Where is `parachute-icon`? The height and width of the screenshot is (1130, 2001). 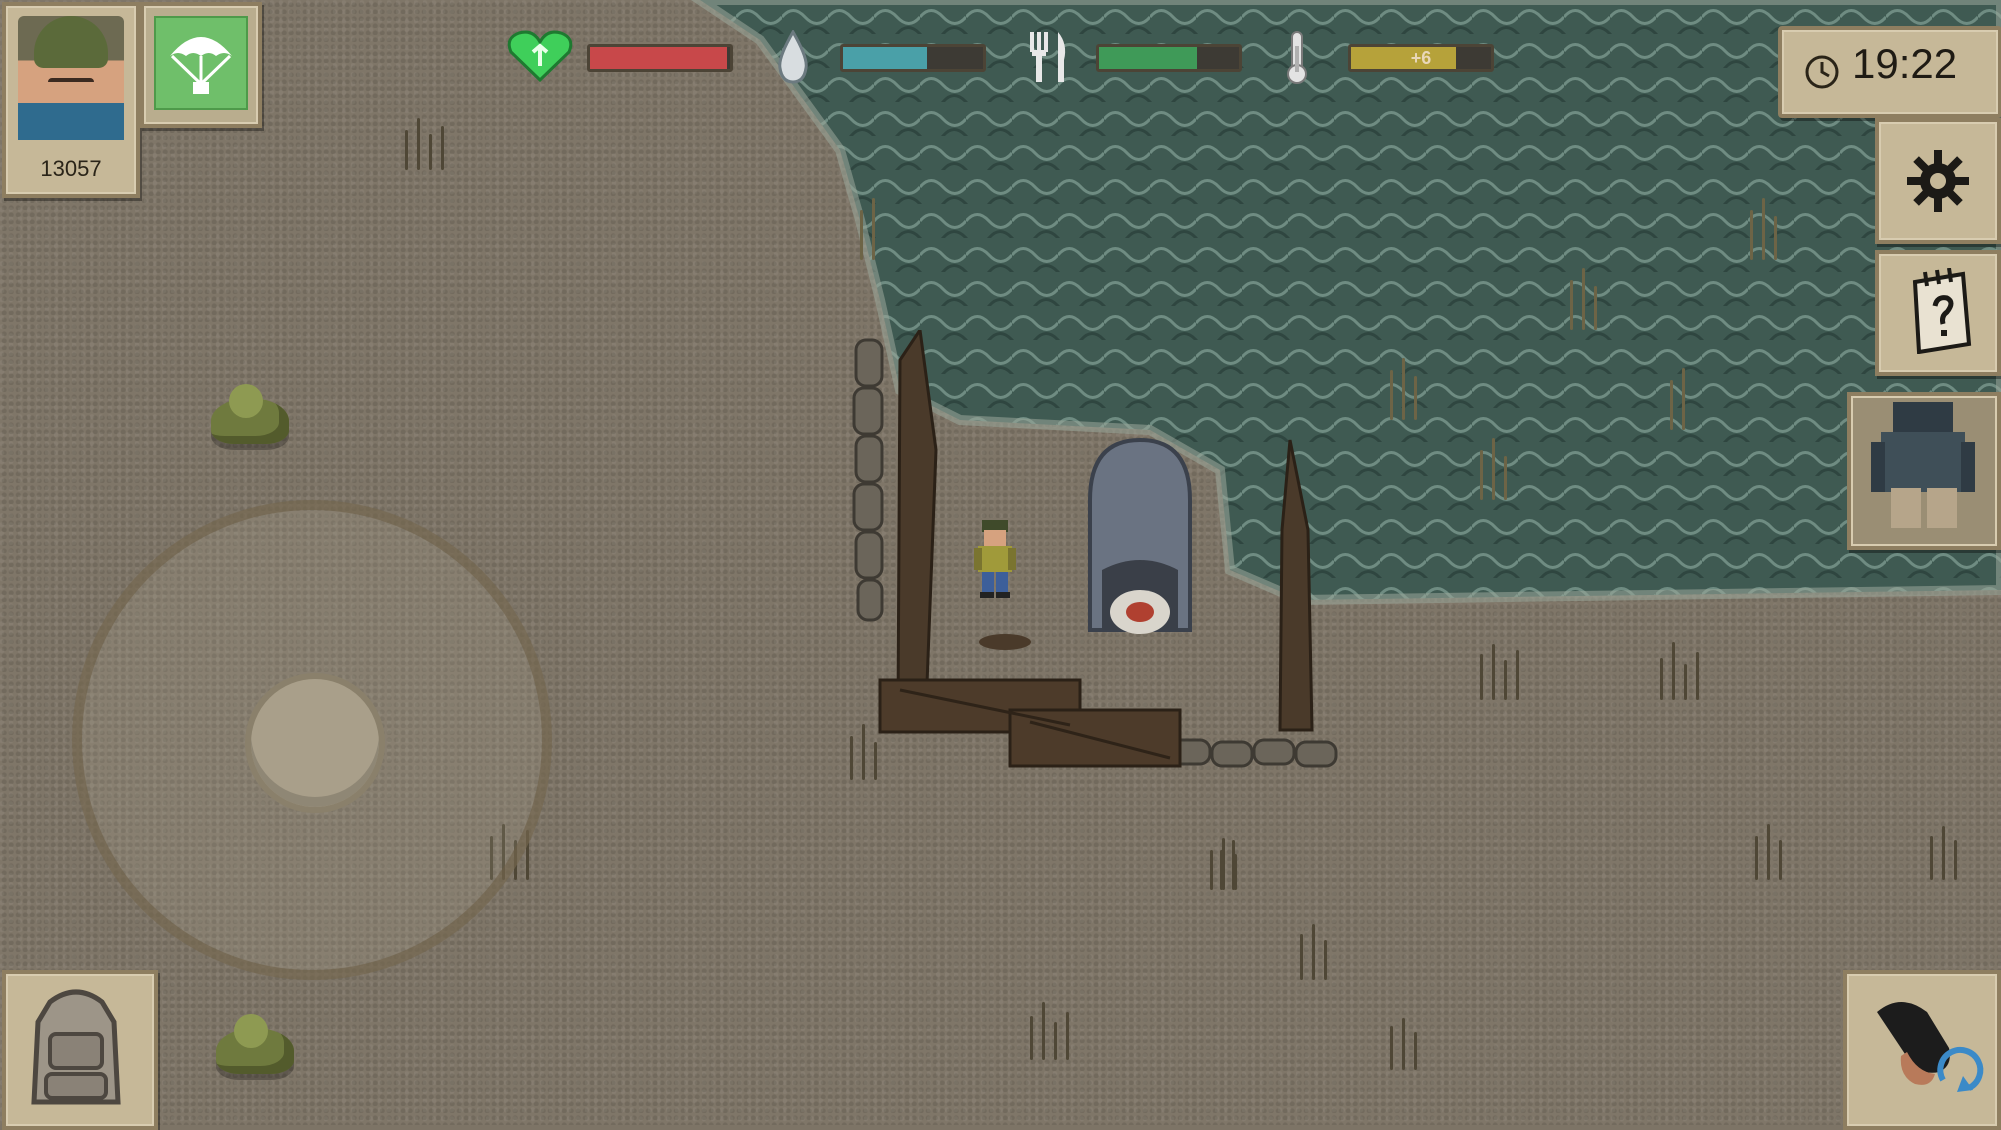
parachute-icon is located at coordinates (201, 65).